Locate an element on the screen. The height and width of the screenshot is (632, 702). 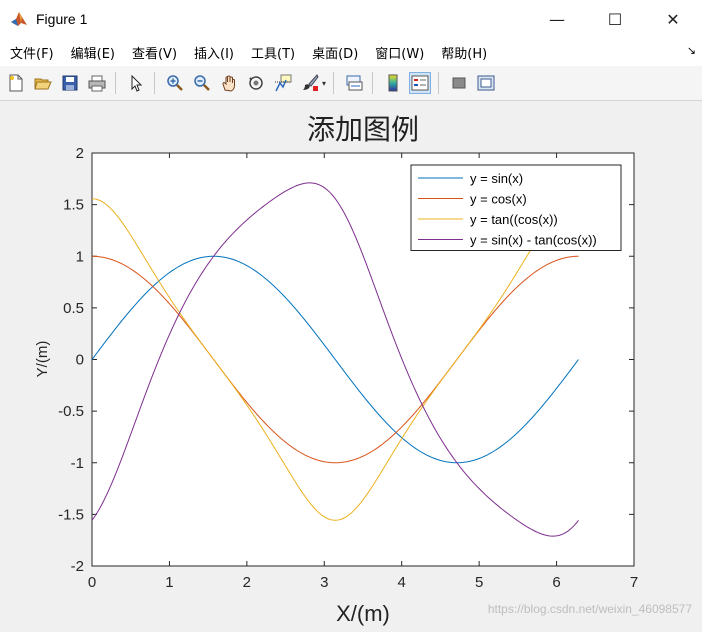
matlab-logo-icon is located at coordinates (19, 19).